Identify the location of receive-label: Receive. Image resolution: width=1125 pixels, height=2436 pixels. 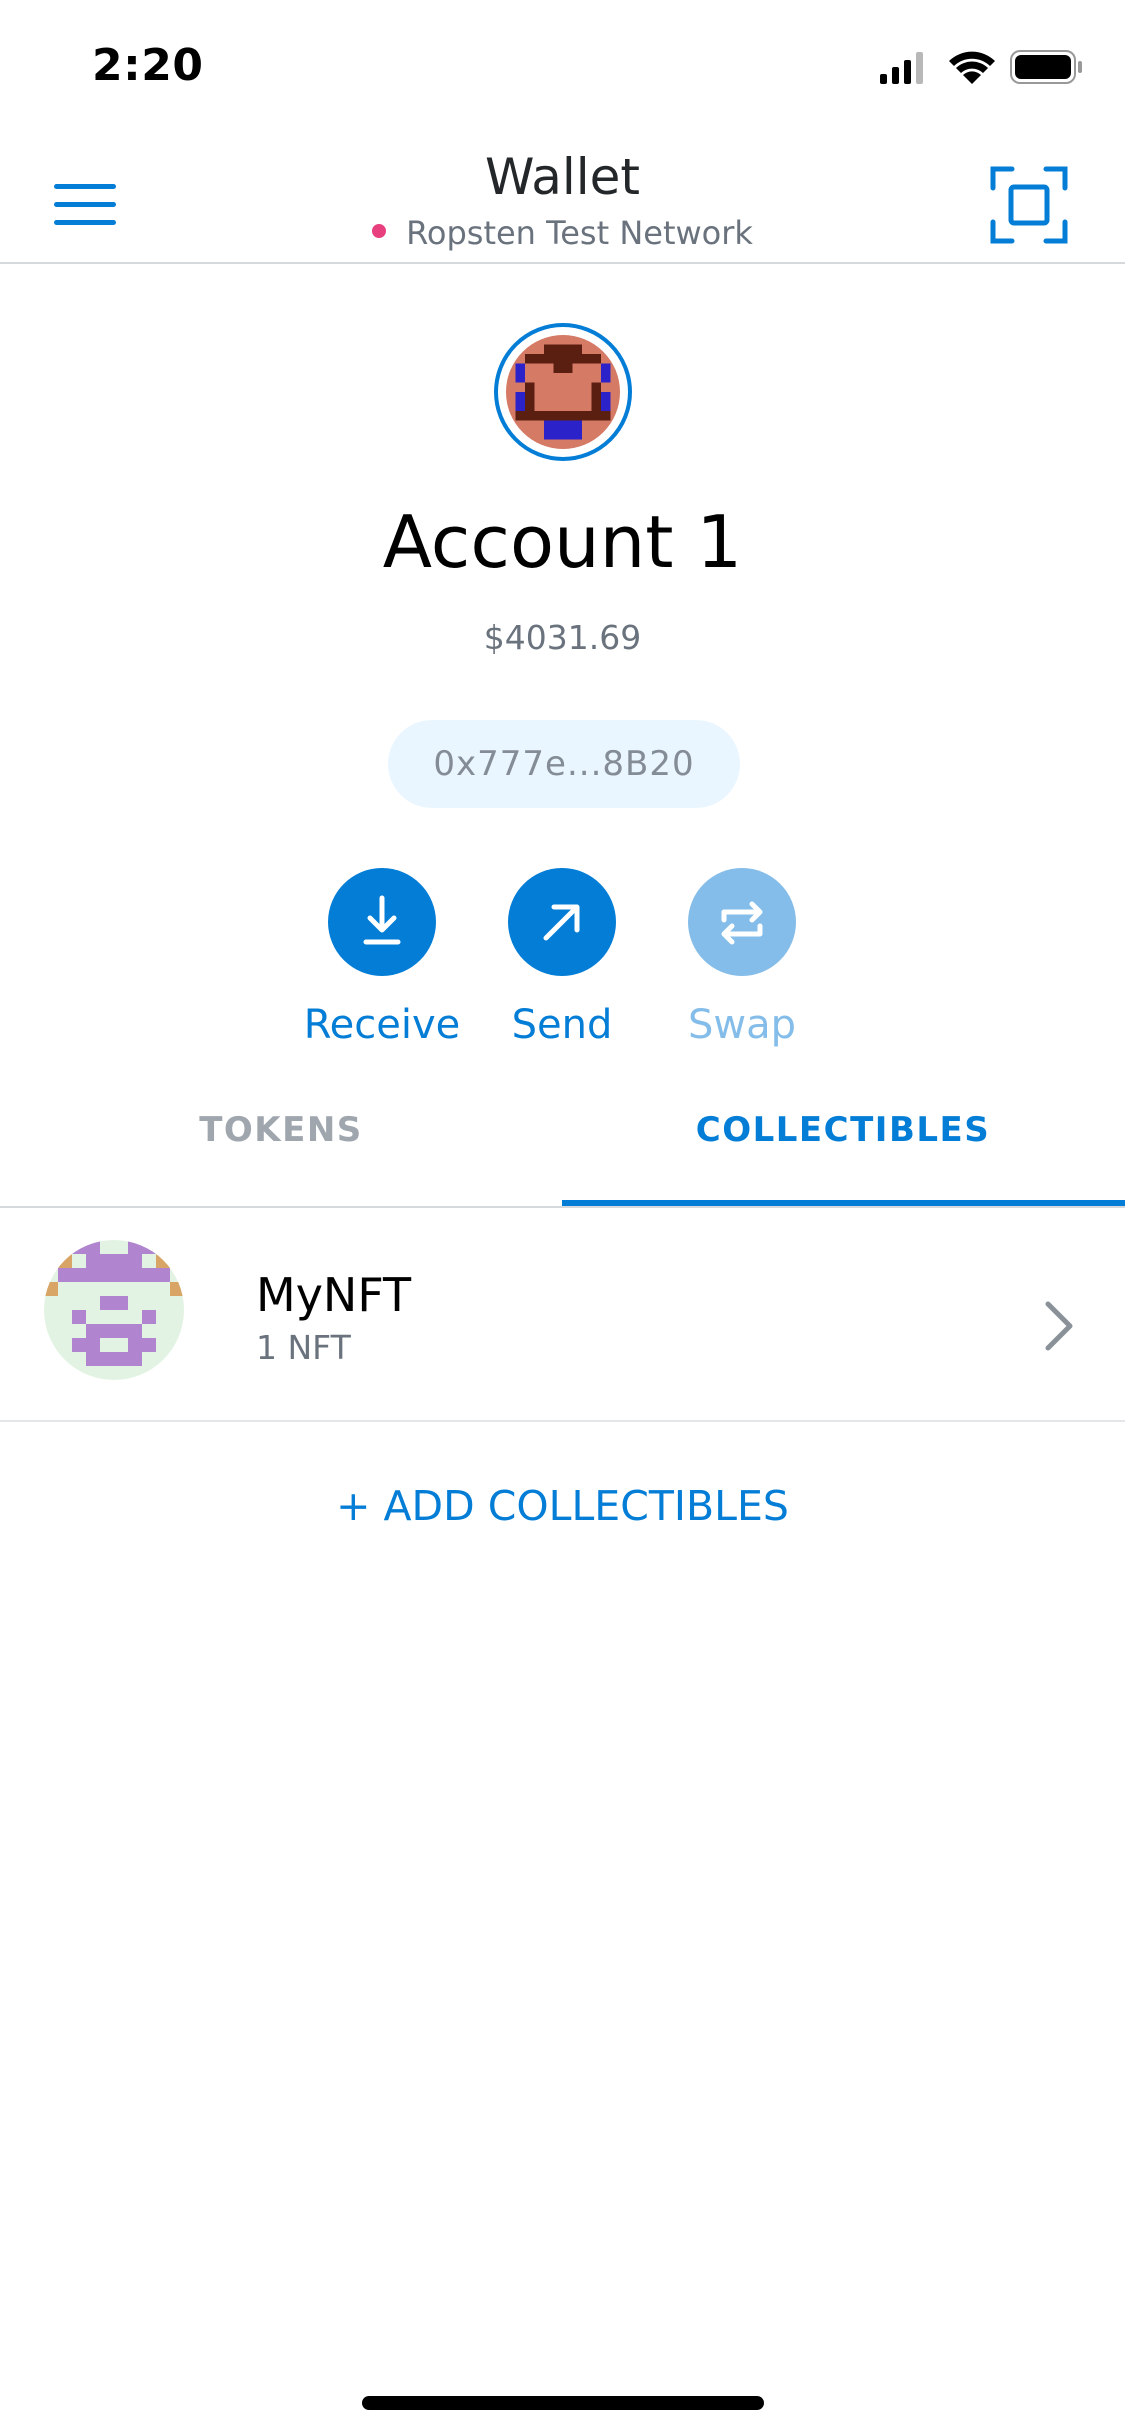
(382, 1025).